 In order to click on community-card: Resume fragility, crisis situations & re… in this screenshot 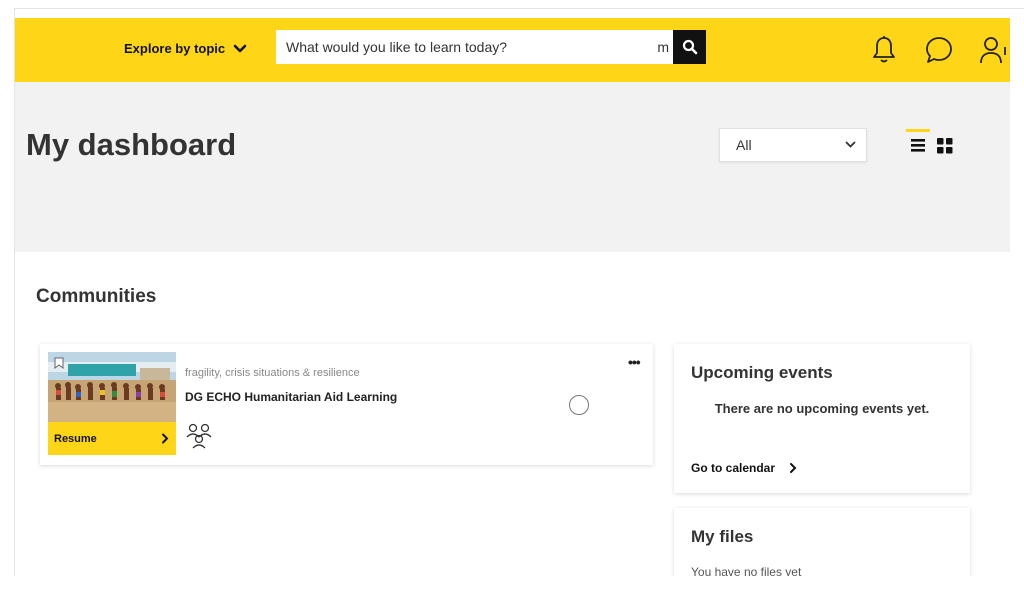, I will do `click(346, 404)`.